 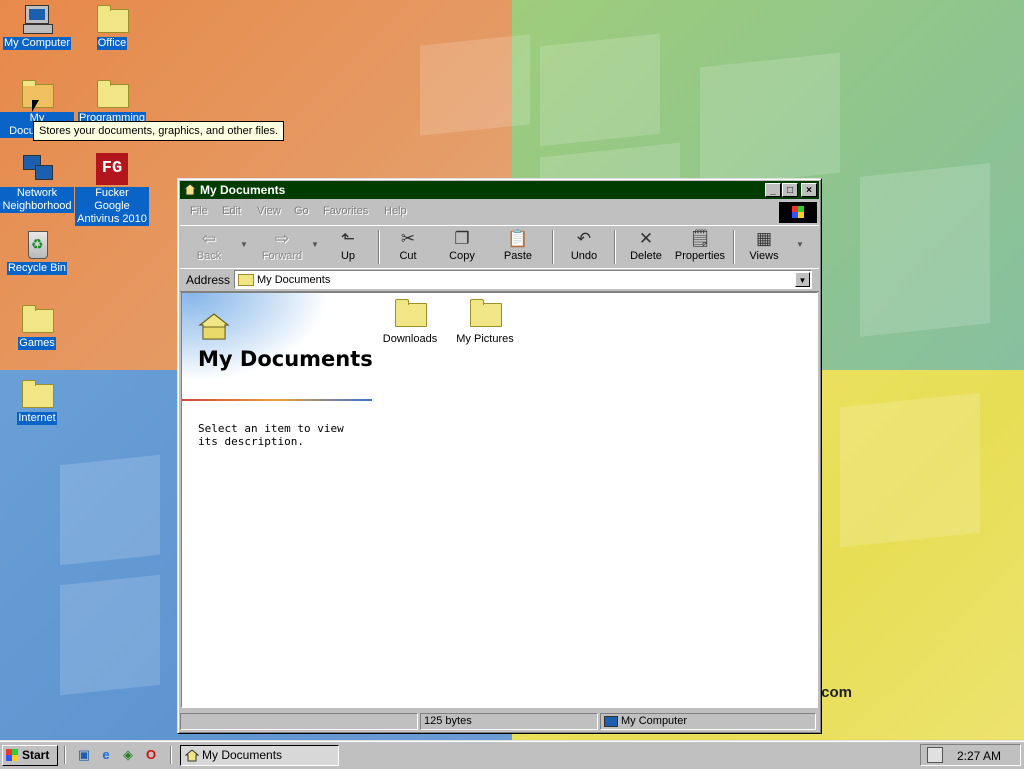 What do you see at coordinates (199, 211) in the screenshot?
I see `menu-file: File` at bounding box center [199, 211].